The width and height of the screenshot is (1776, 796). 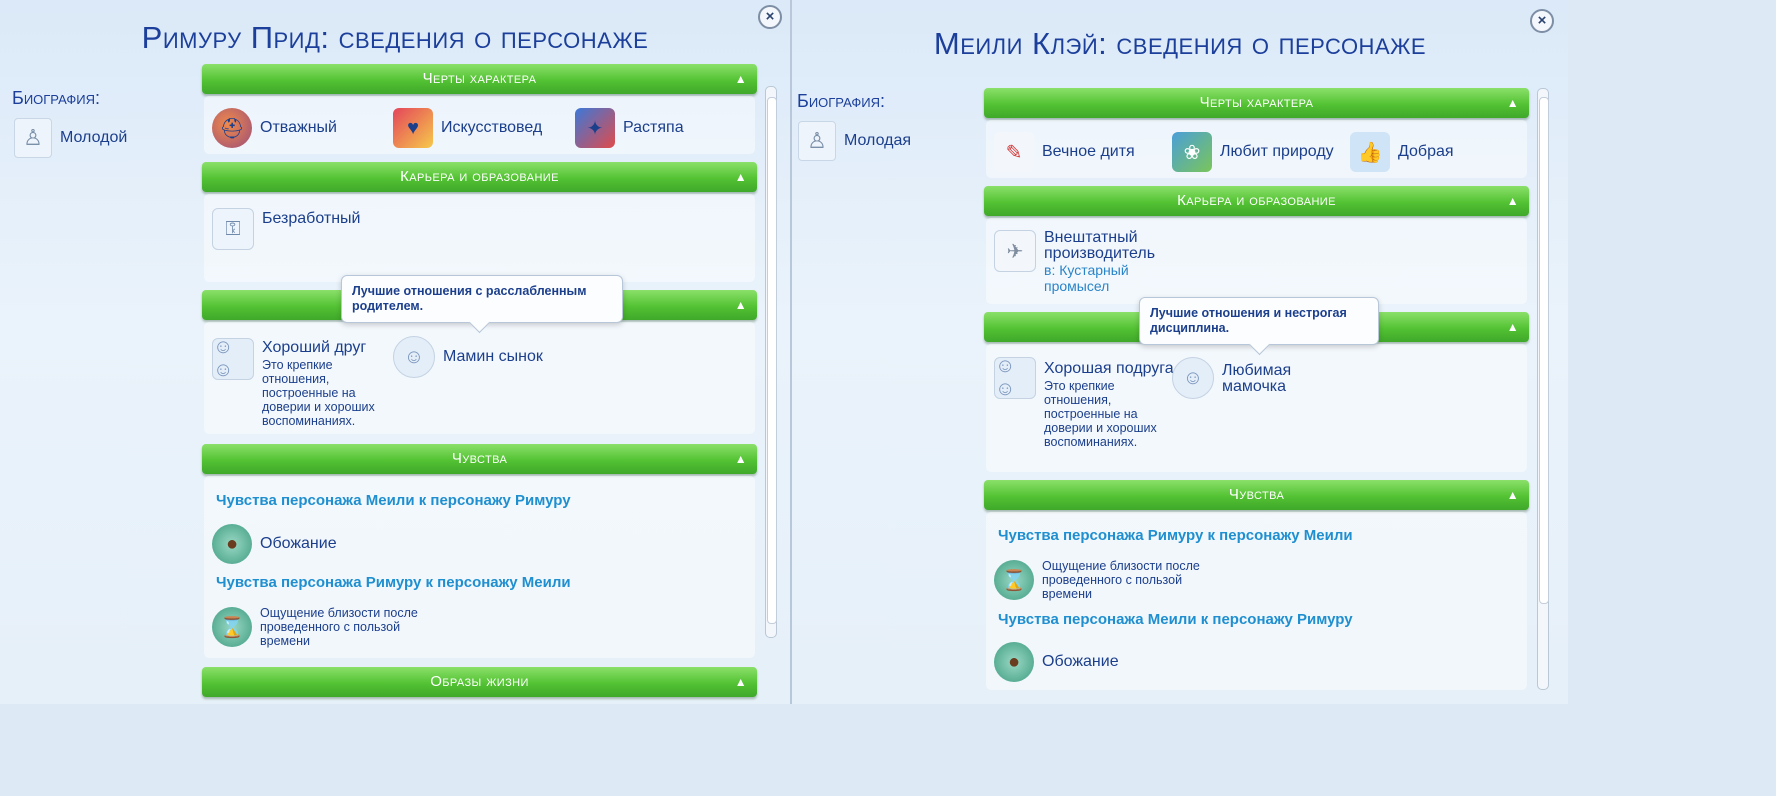 I want to click on career-label: Безработный, so click(x=311, y=218).